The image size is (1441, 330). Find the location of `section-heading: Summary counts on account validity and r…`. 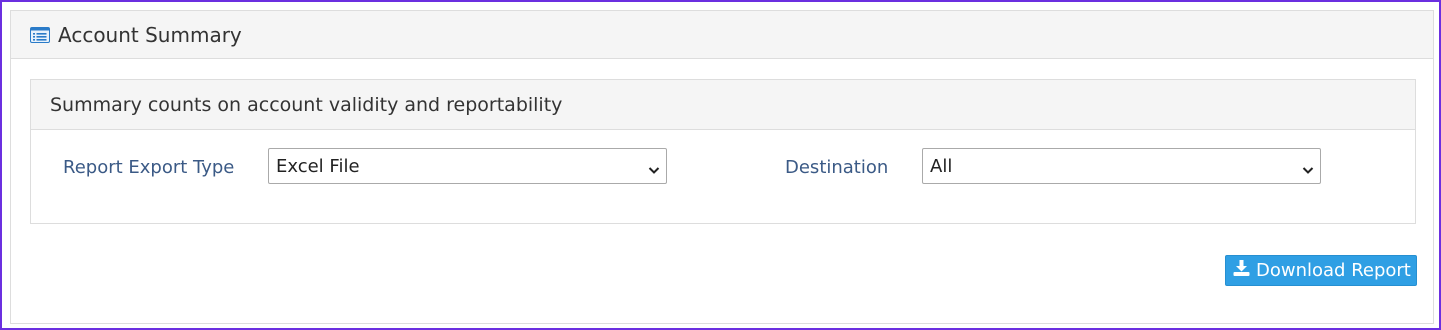

section-heading: Summary counts on account validity and r… is located at coordinates (723, 105).